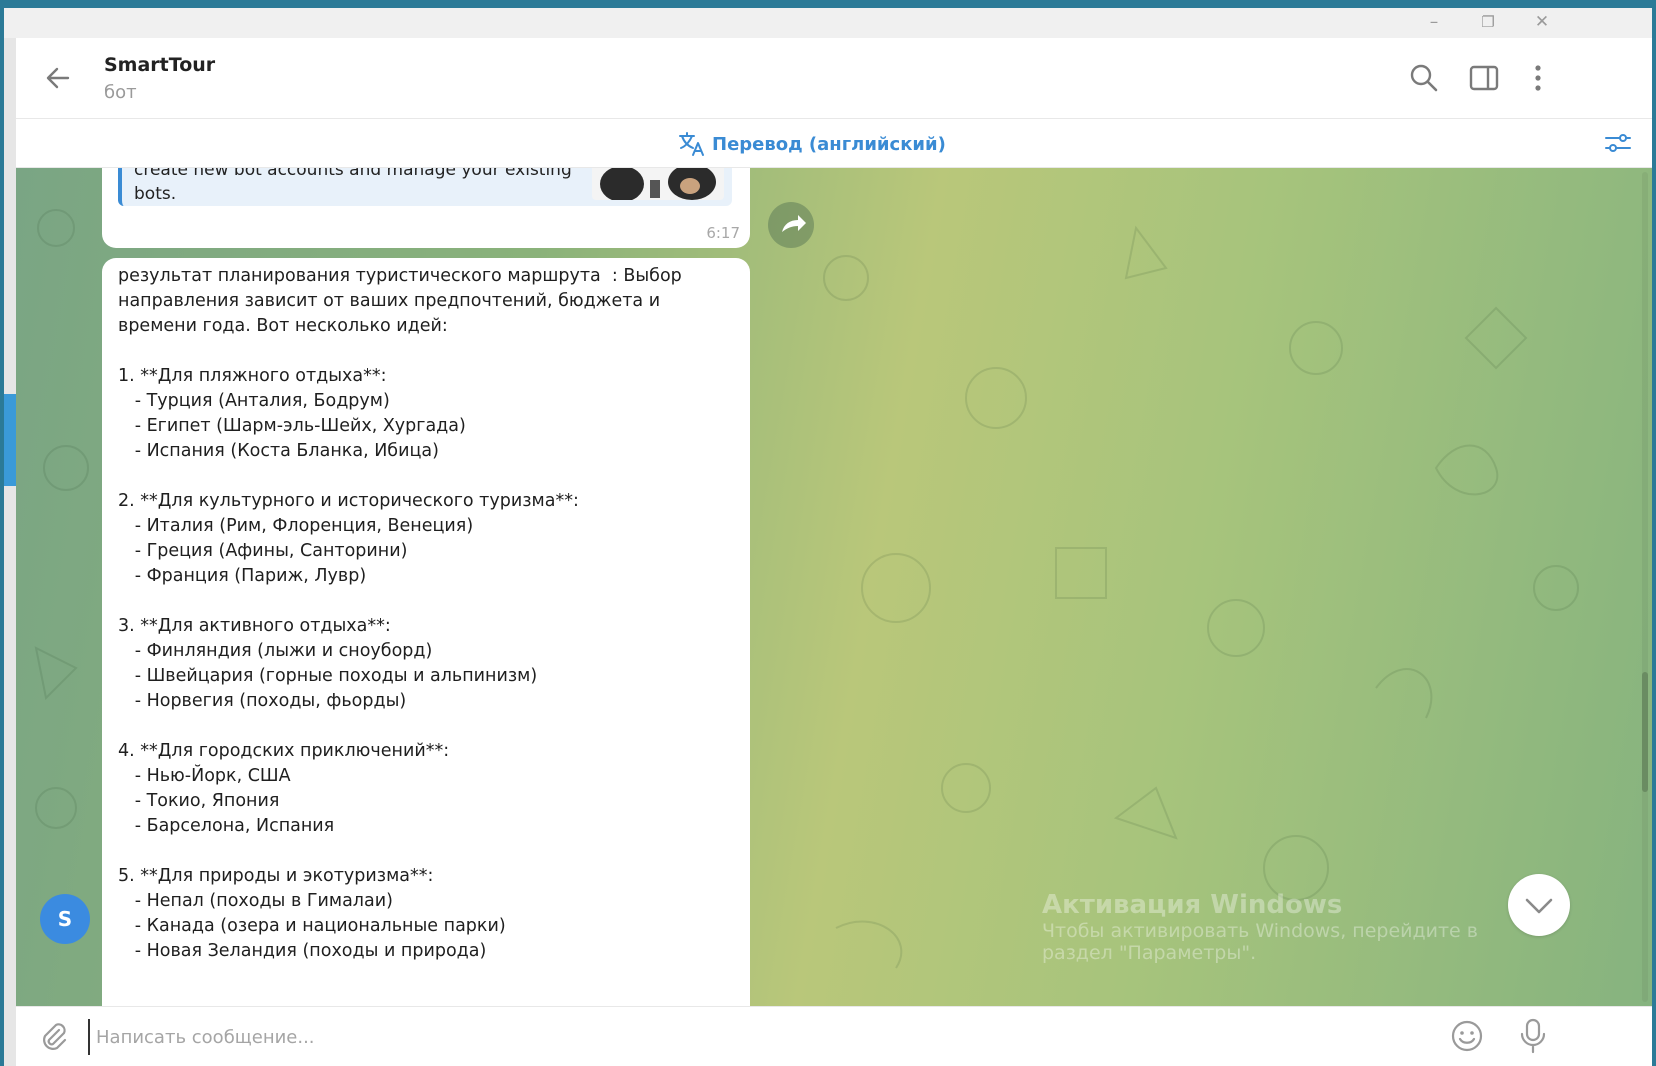  Describe the element at coordinates (1424, 78) in the screenshot. I see `search-icon` at that location.